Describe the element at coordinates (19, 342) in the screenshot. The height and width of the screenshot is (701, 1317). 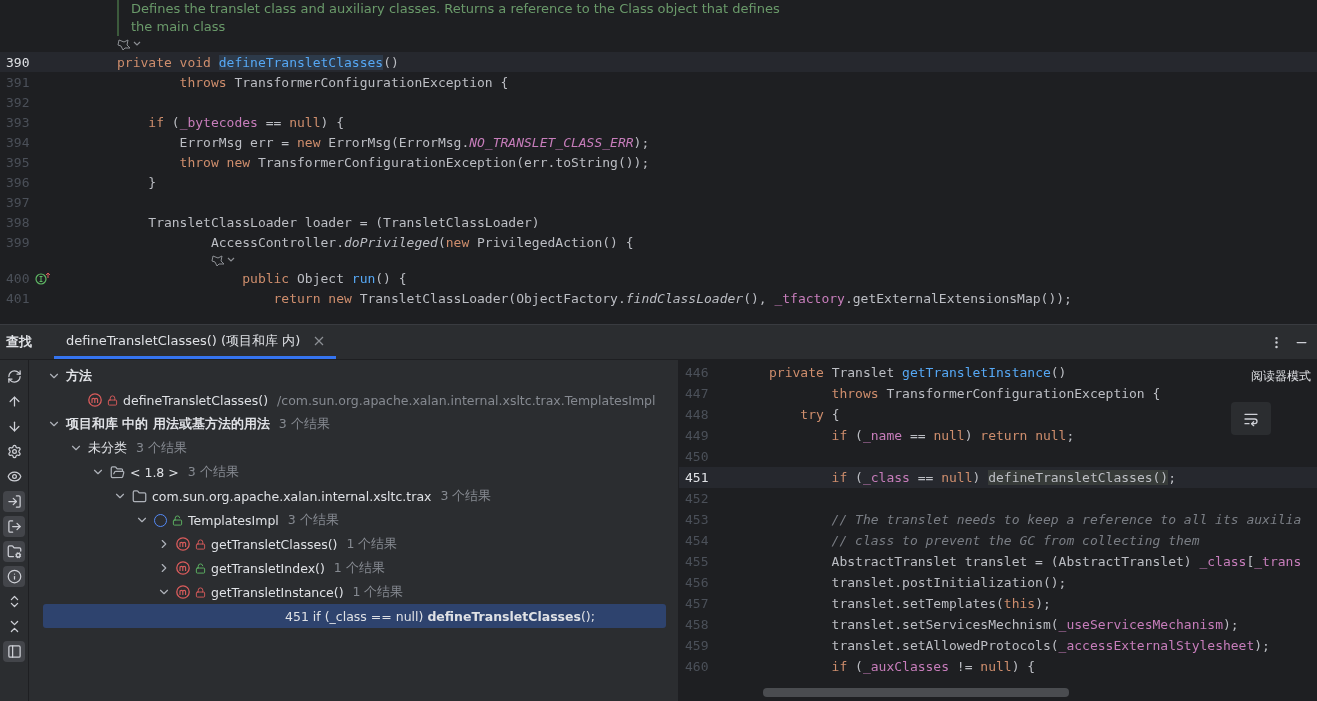
I see `panel-title: 查找` at that location.